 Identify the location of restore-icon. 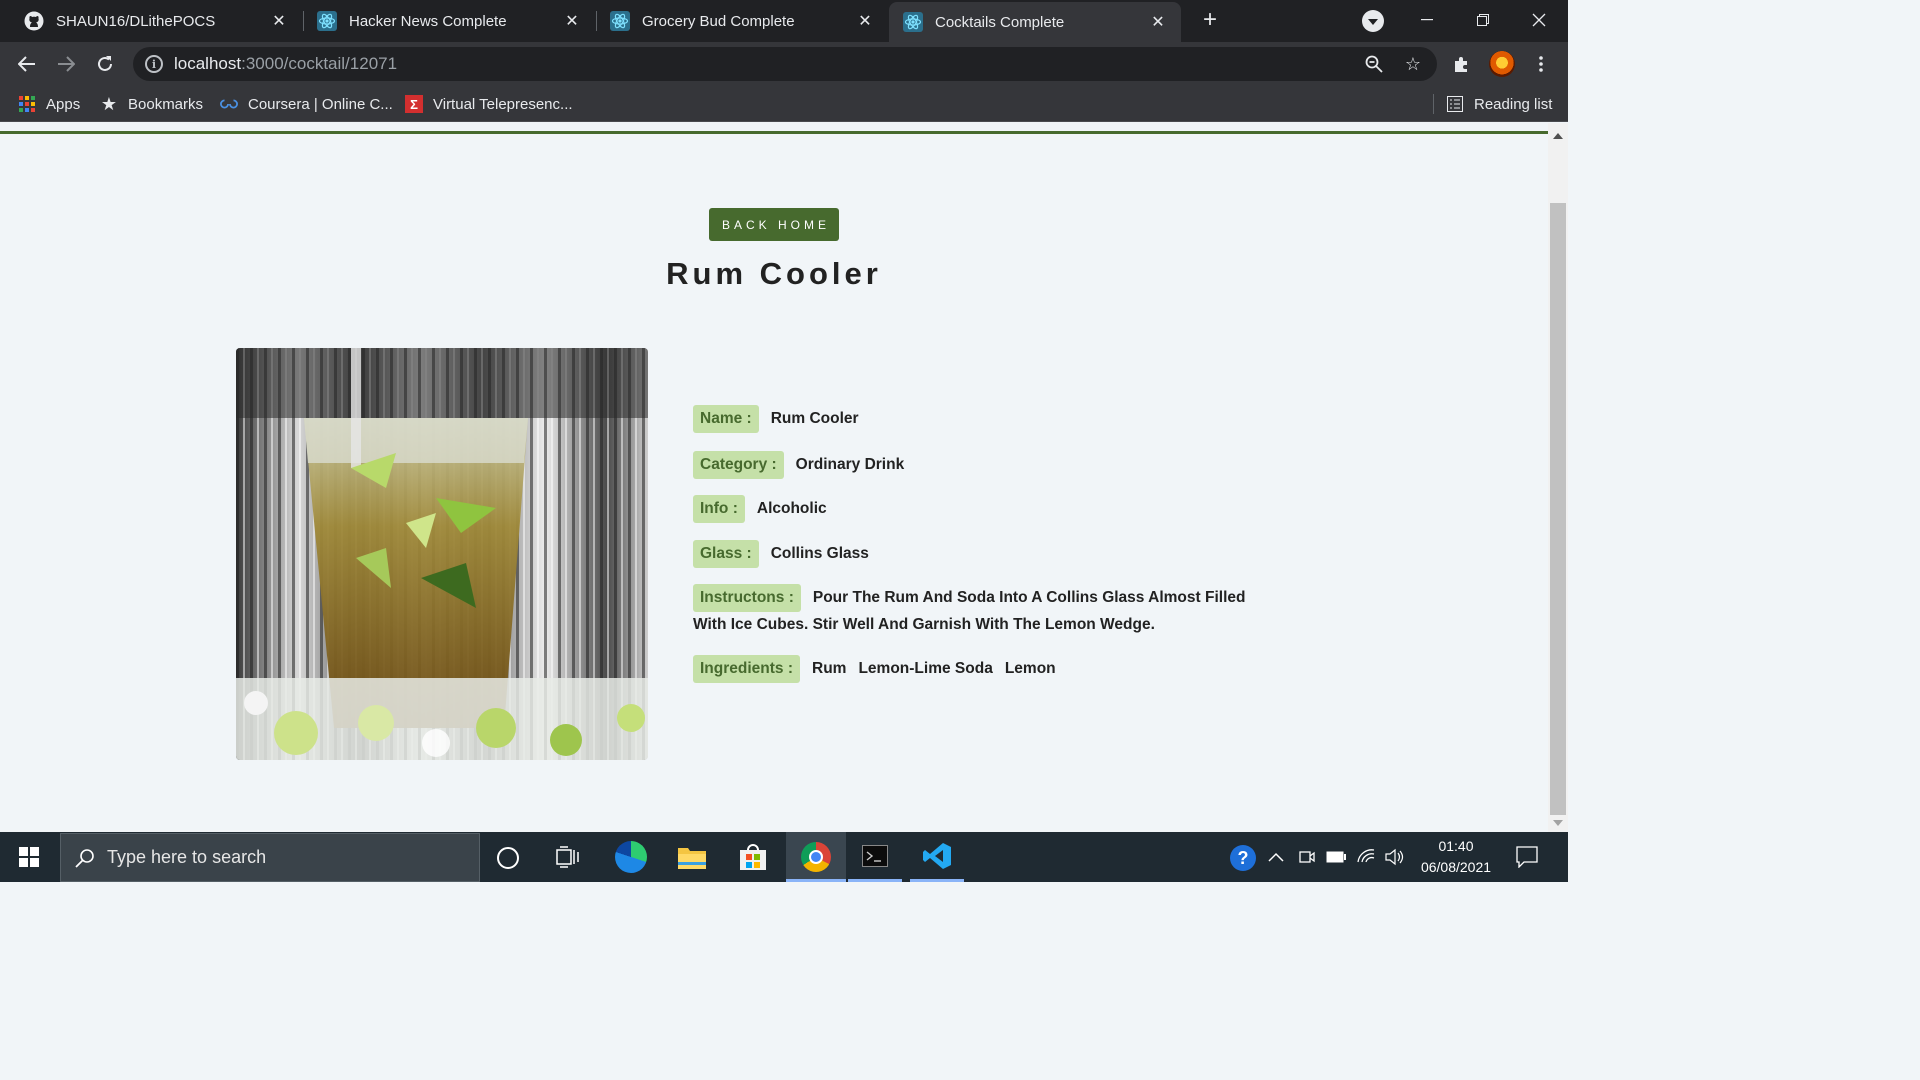
(1483, 20).